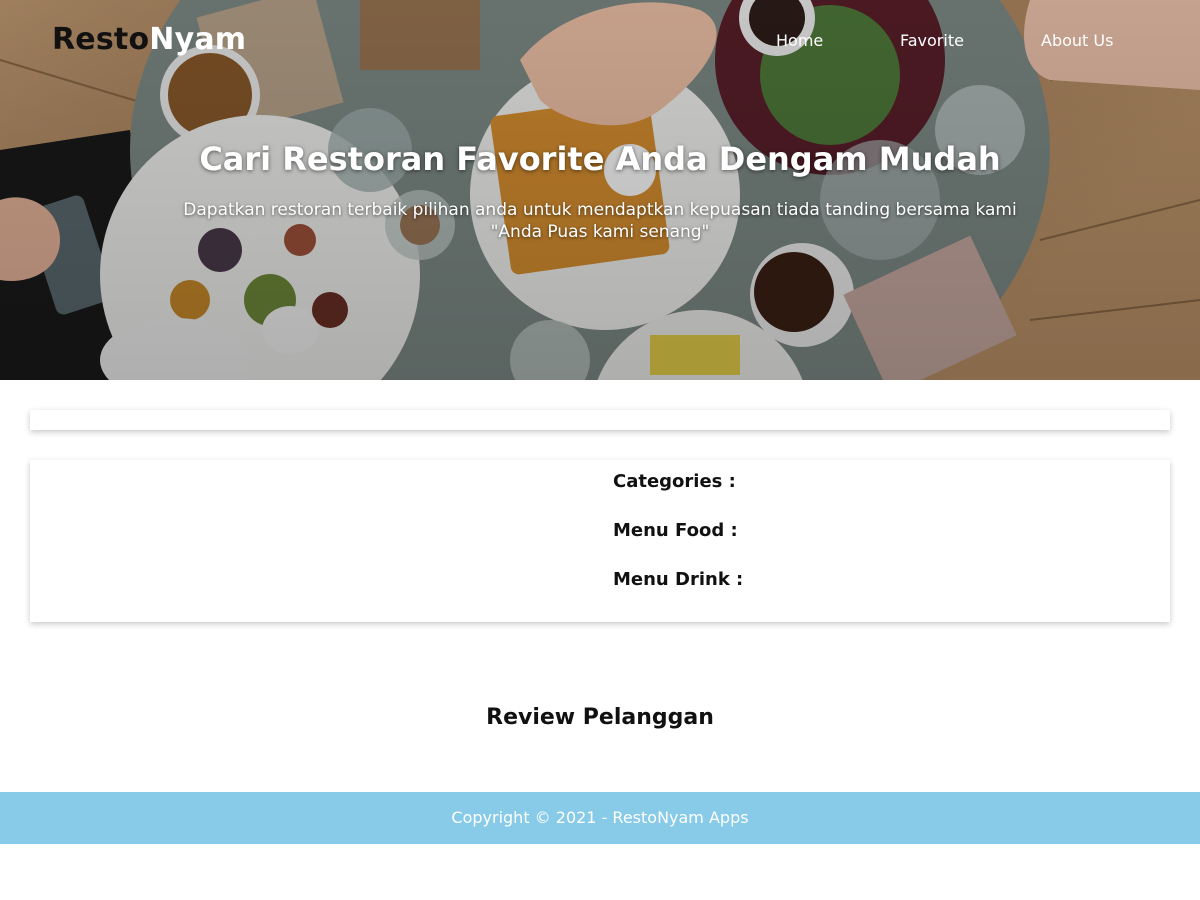 This screenshot has width=1200, height=900. I want to click on categories-label: Categories :, so click(674, 481).